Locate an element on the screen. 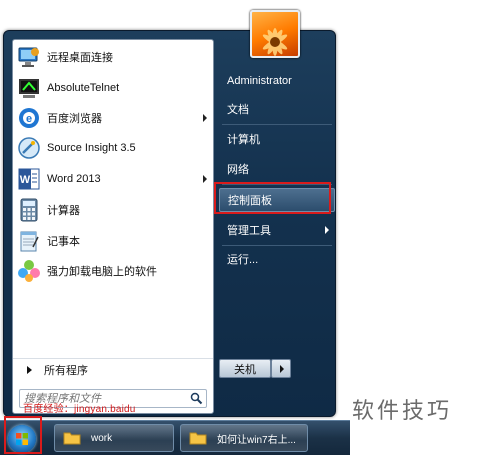 This screenshot has height=455, width=500. calculator-icon is located at coordinates (29, 210).